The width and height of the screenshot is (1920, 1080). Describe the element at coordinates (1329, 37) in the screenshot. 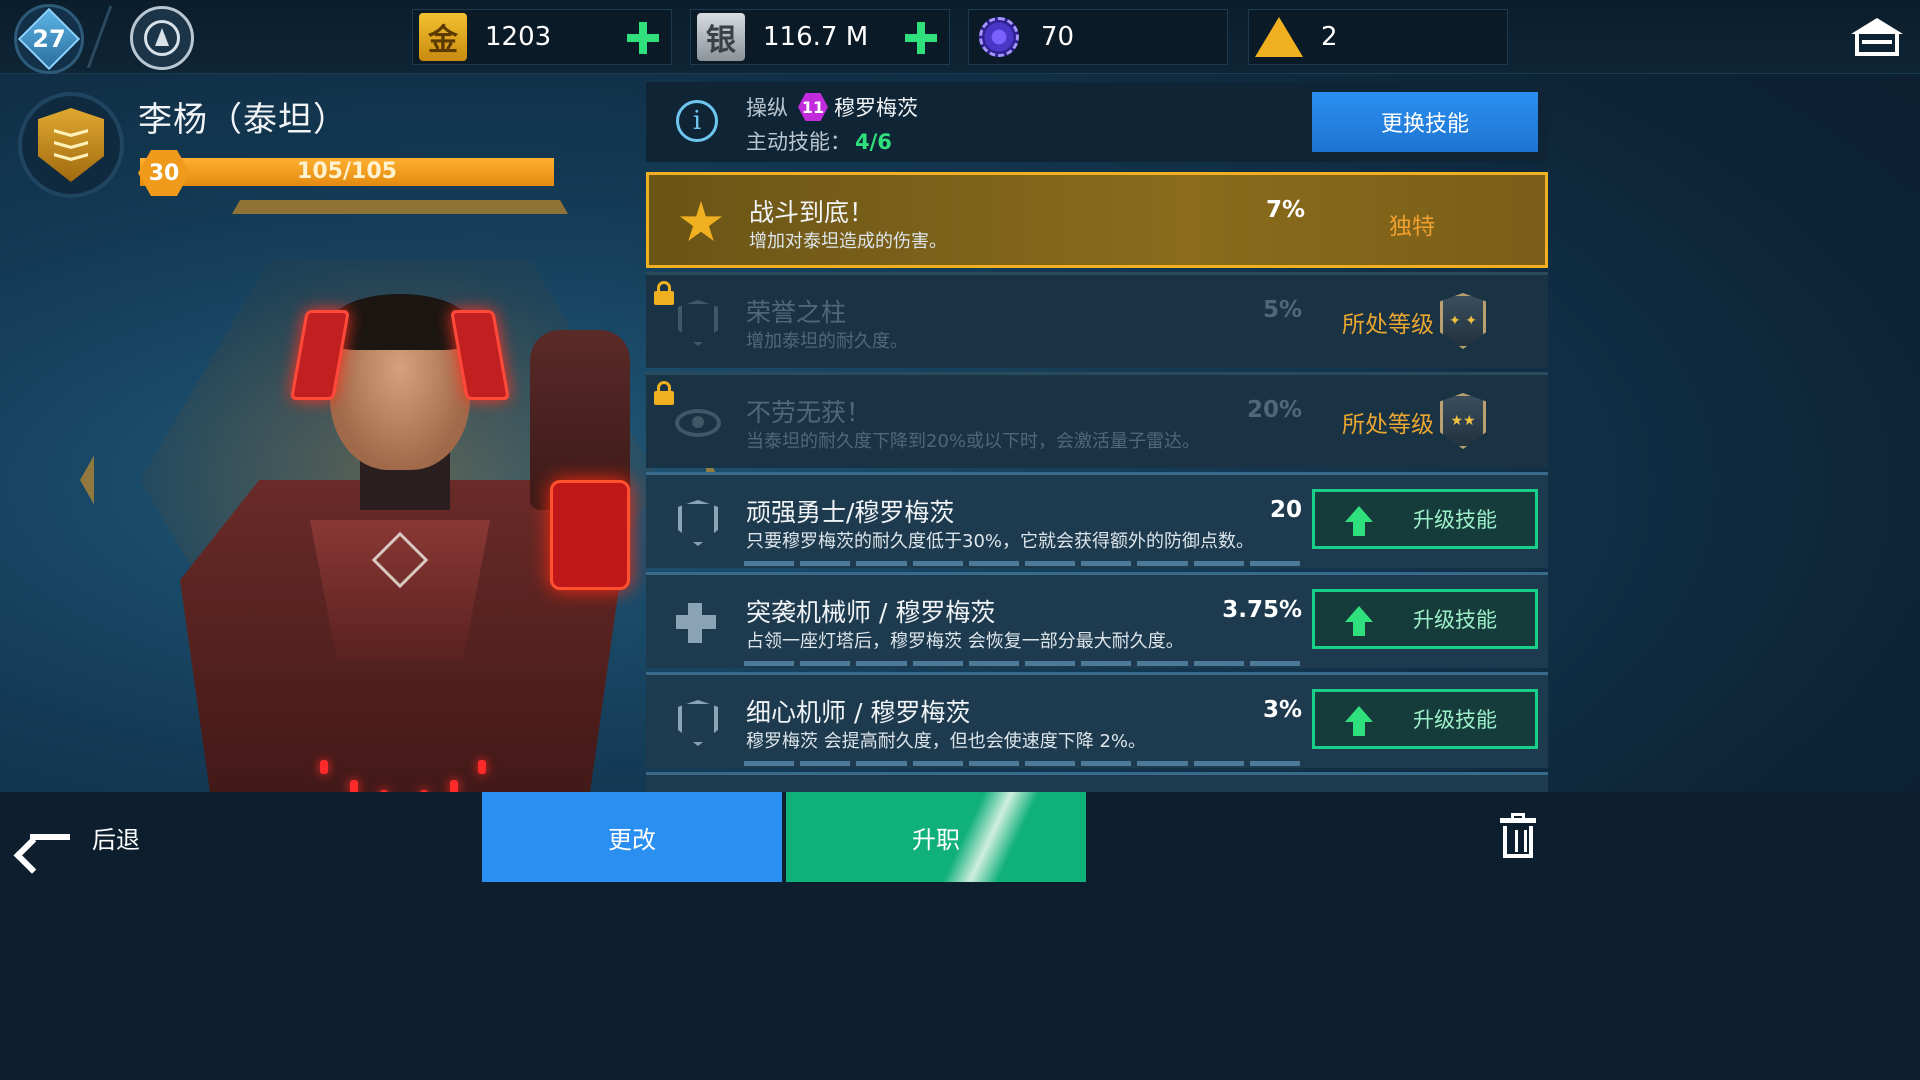

I see `triangle-value: 2` at that location.